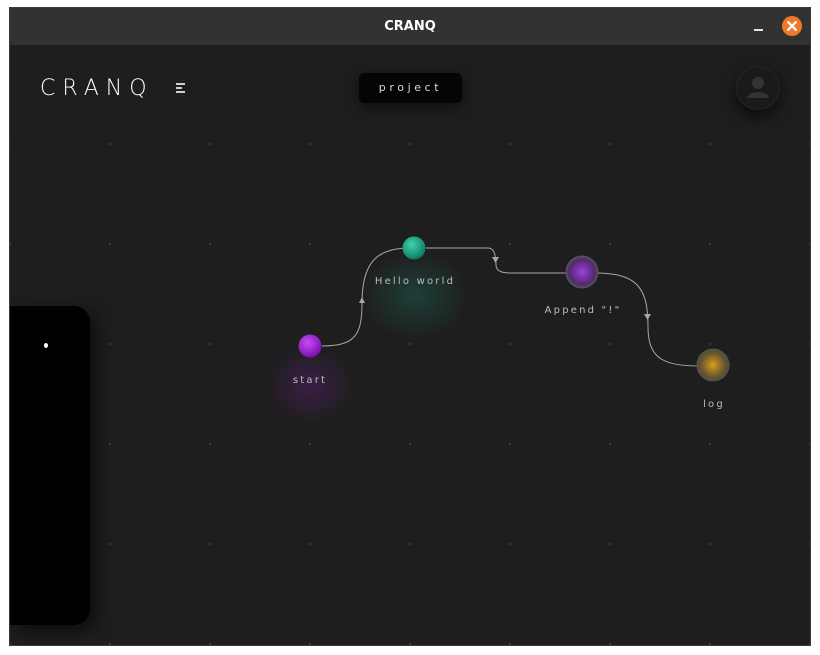 The image size is (820, 655). I want to click on node-label-start: start, so click(310, 380).